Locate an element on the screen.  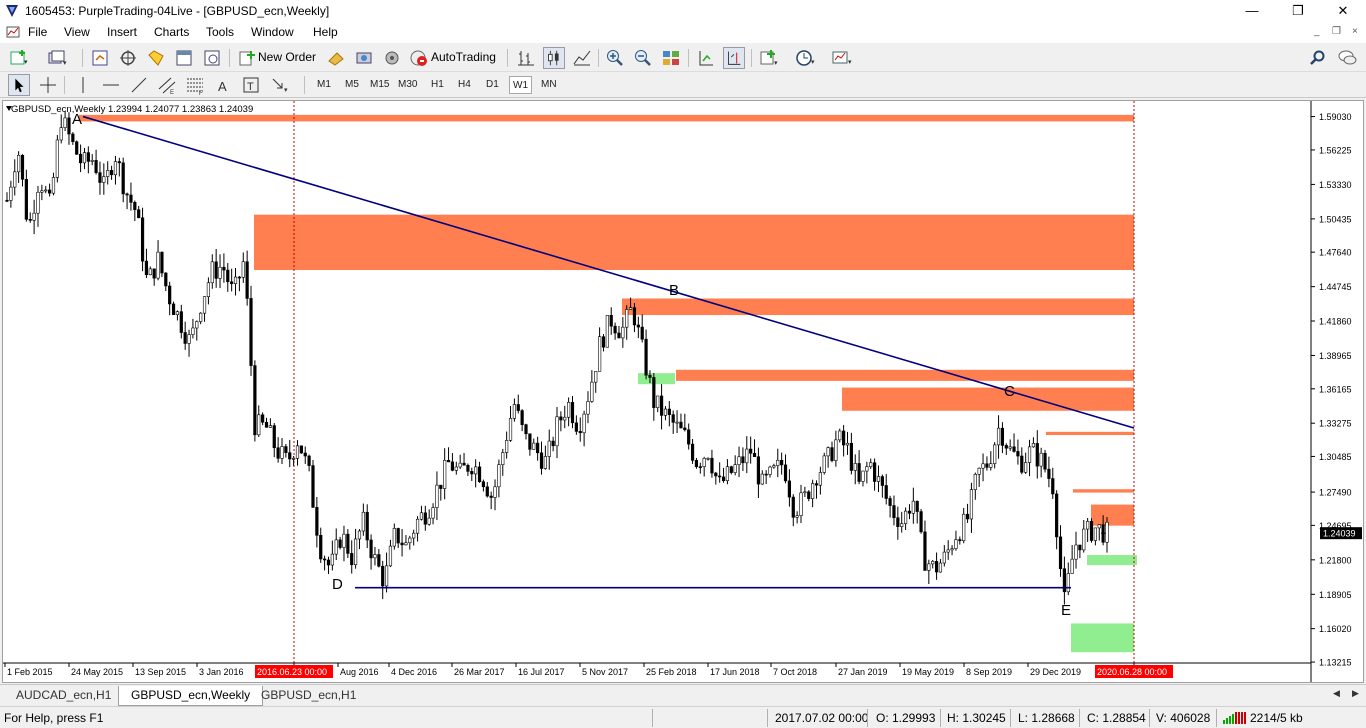
menu-insert: Insert is located at coordinates (122, 32).